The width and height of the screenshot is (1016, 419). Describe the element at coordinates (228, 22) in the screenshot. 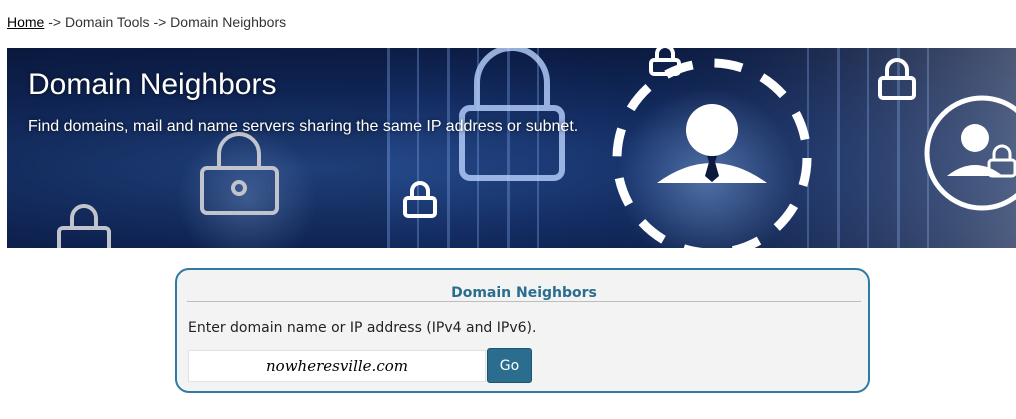

I see `breadcrumb-current: Domain Neighbors` at that location.